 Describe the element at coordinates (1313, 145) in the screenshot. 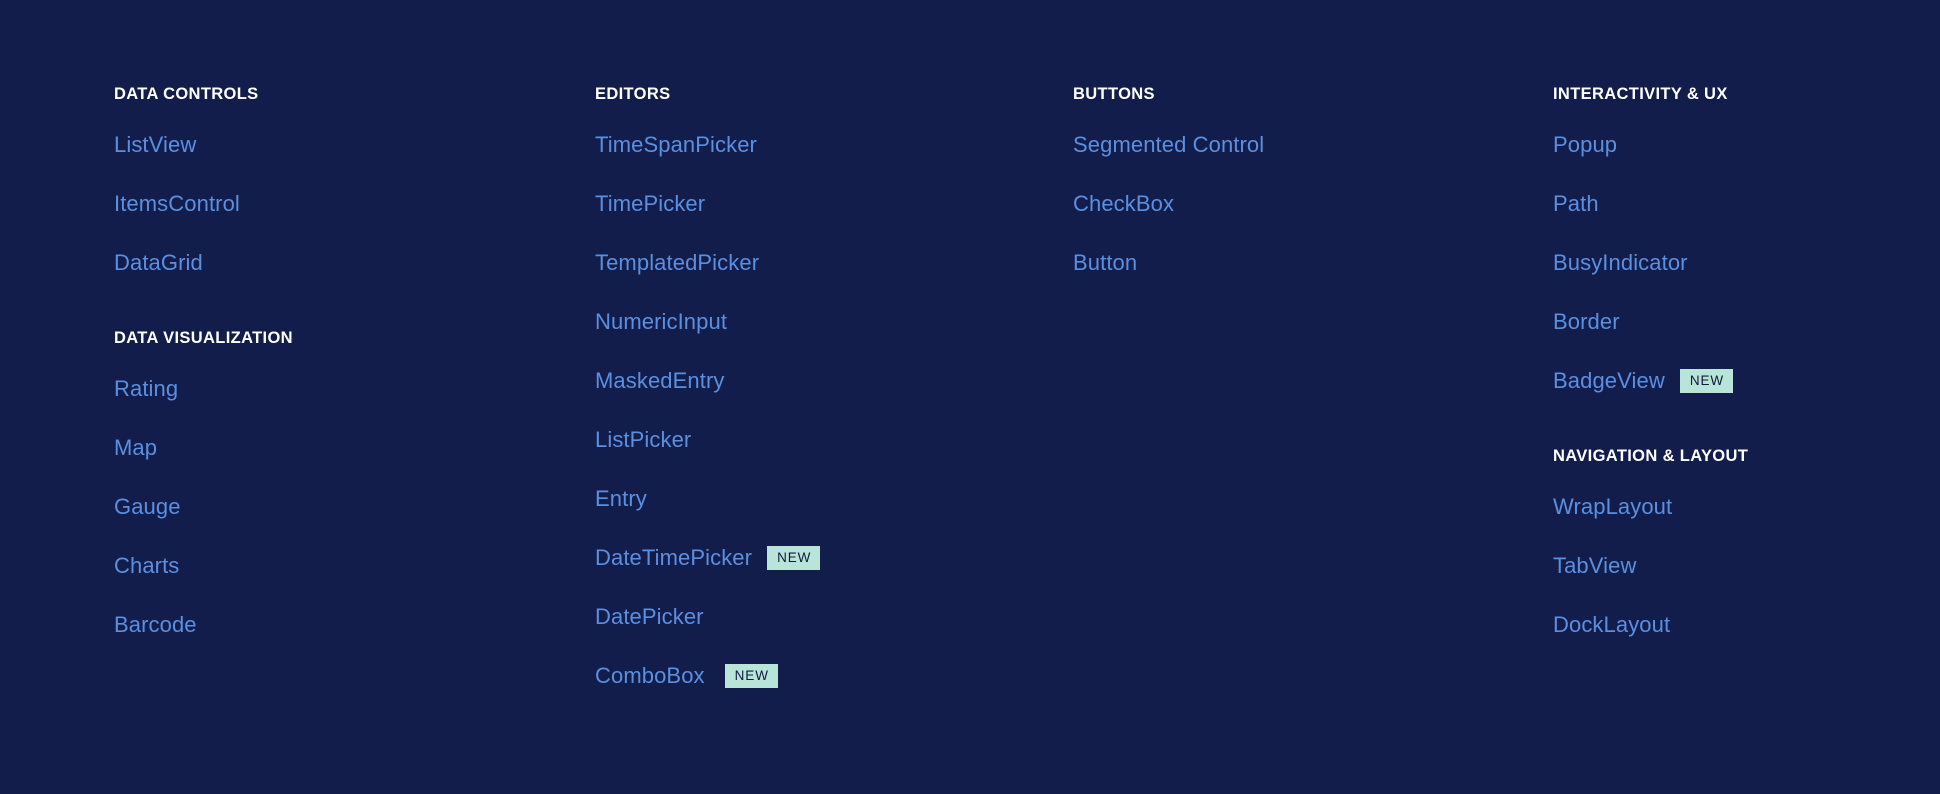

I see `nav-list-item: Segmented Control` at that location.